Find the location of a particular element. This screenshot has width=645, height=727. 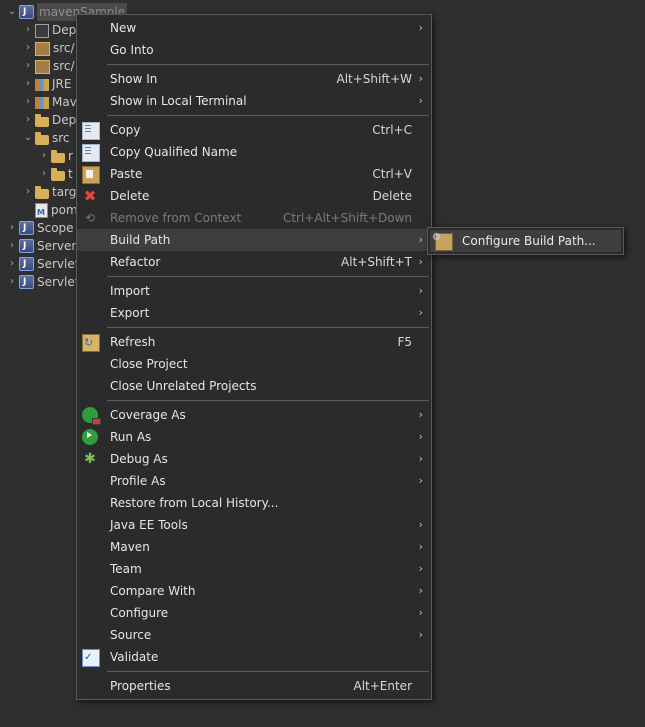

tree-item: › JRE is located at coordinates (46, 84).